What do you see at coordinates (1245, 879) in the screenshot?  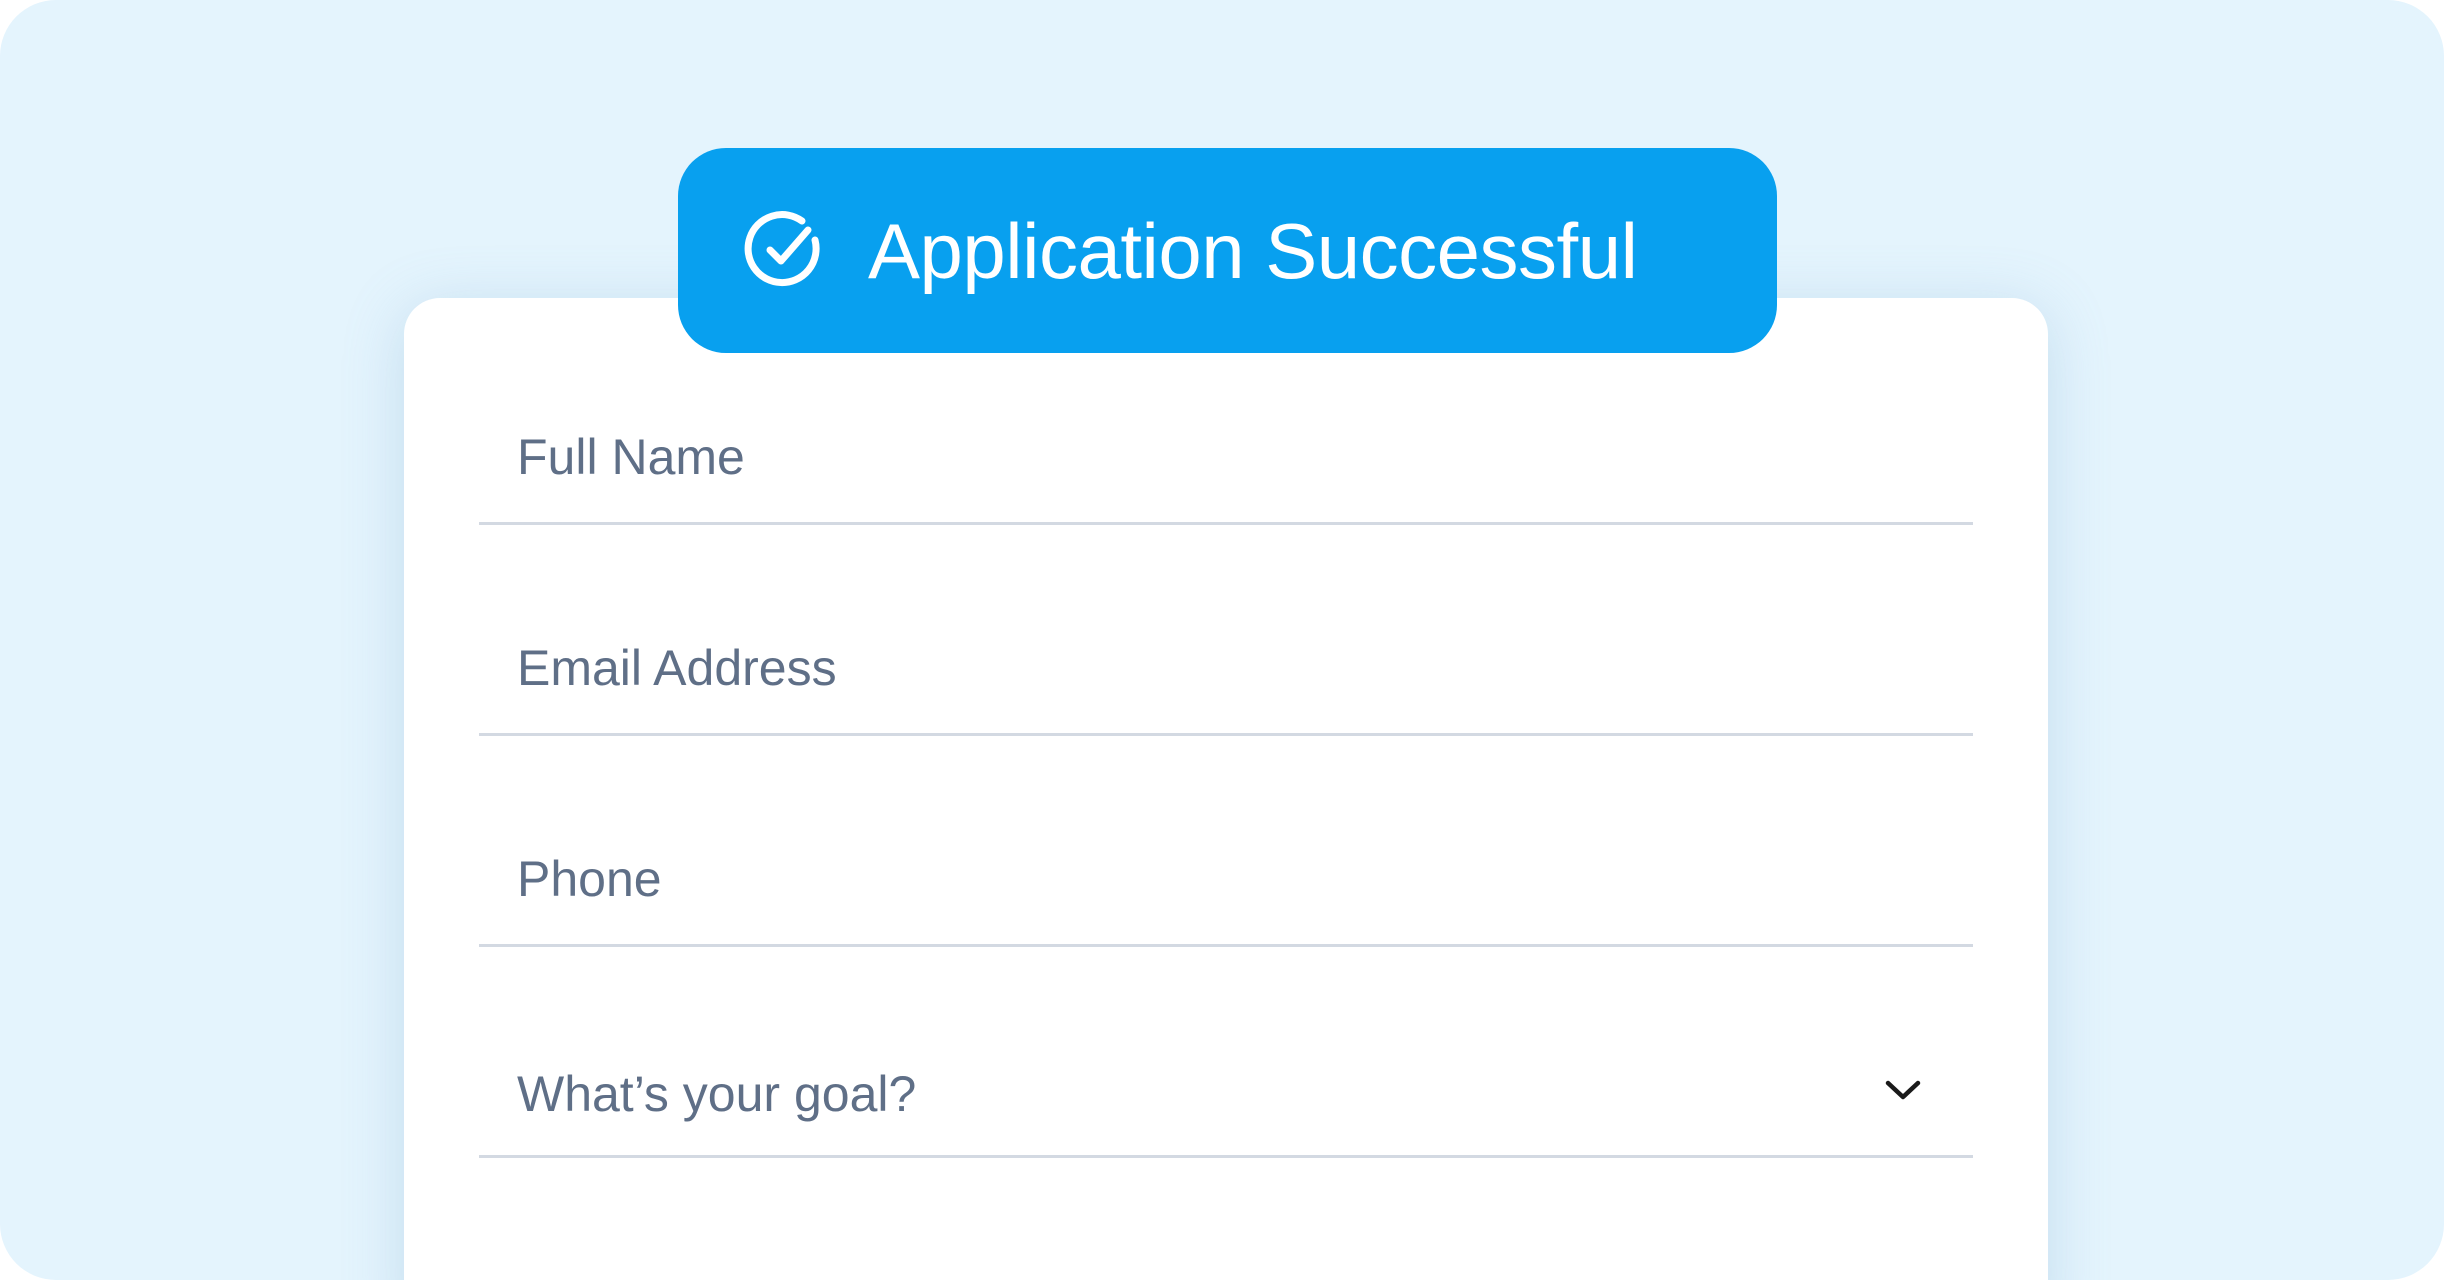 I see `phone-input` at bounding box center [1245, 879].